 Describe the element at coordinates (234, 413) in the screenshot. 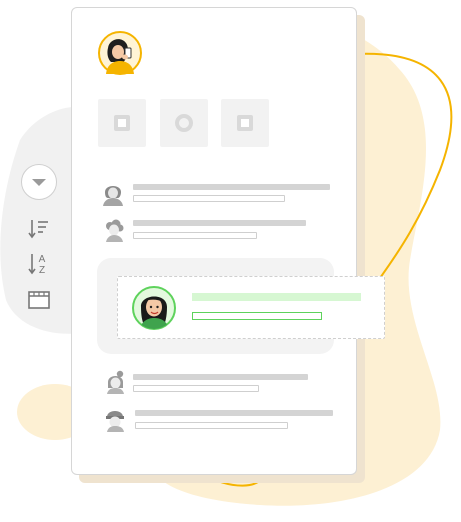

I see `list-row-5-title-placeholder` at that location.